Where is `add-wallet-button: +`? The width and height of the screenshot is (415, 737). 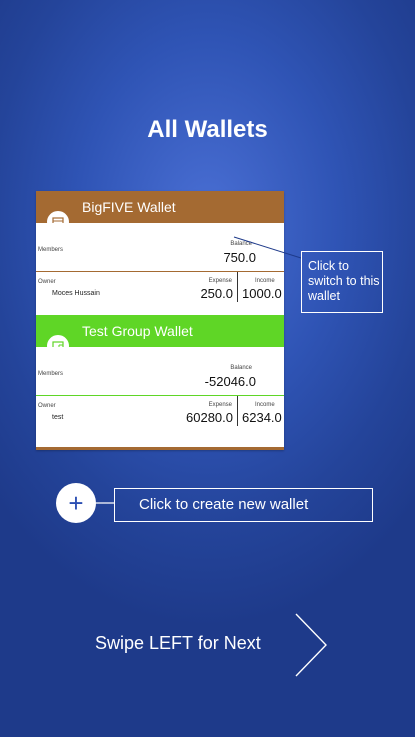 add-wallet-button: + is located at coordinates (76, 503).